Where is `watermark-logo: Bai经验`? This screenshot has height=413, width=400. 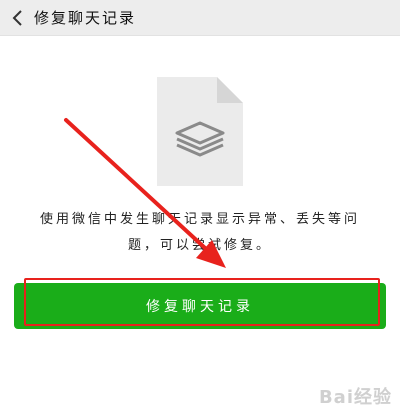
watermark-logo: Bai经验 is located at coordinates (355, 397).